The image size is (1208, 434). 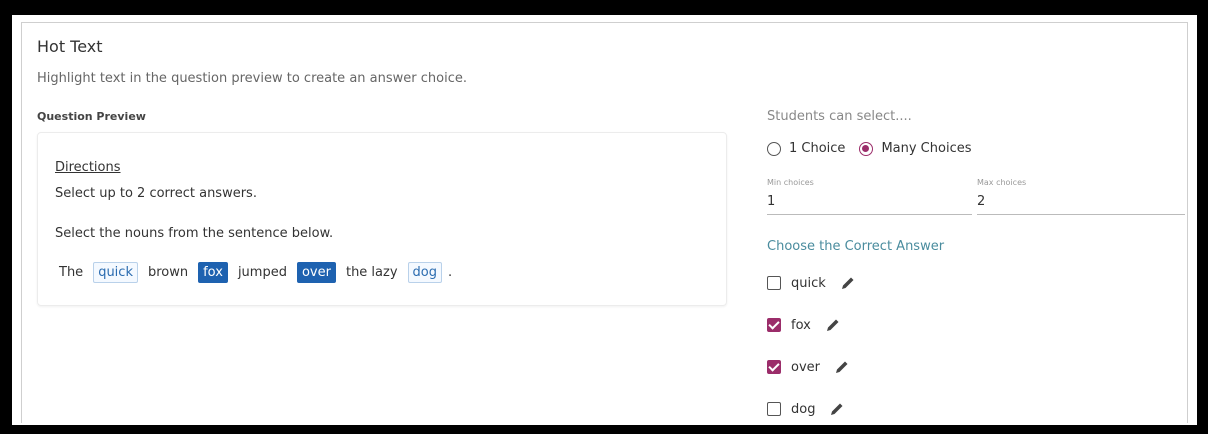 What do you see at coordinates (774, 325) in the screenshot?
I see `checkbox-fox` at bounding box center [774, 325].